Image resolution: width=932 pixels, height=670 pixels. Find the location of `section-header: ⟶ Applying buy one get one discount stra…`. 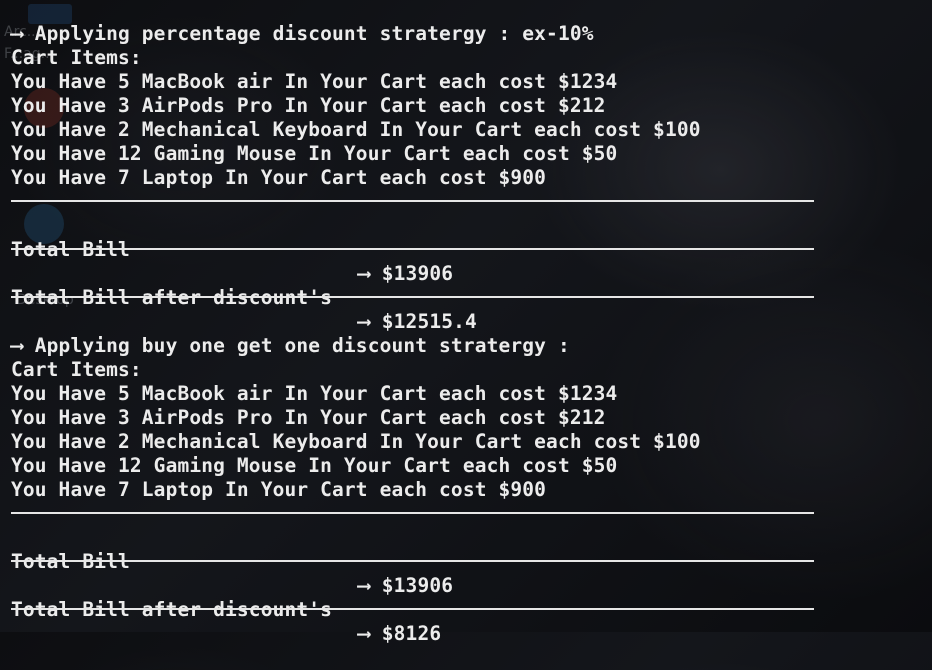

section-header: ⟶ Applying buy one get one discount stra… is located at coordinates (290, 345).